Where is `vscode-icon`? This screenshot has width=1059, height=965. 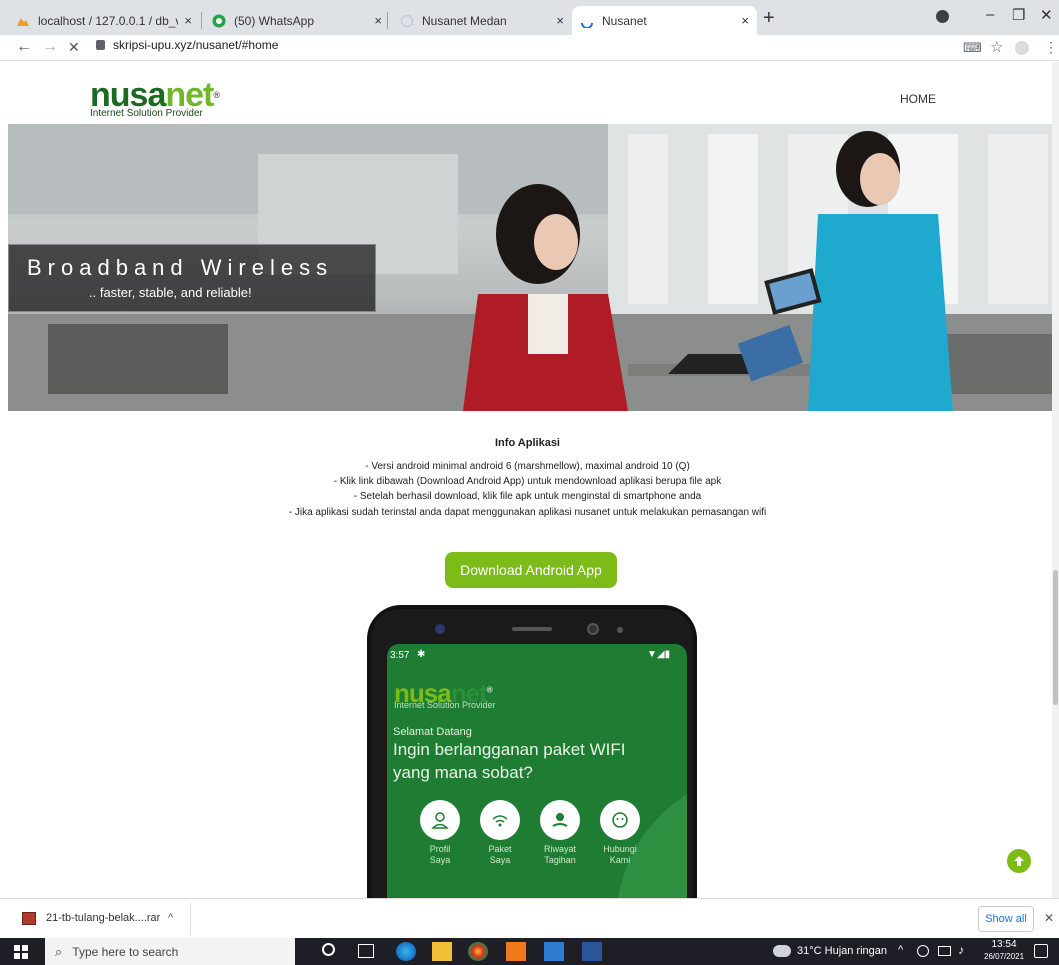
vscode-icon is located at coordinates (554, 951).